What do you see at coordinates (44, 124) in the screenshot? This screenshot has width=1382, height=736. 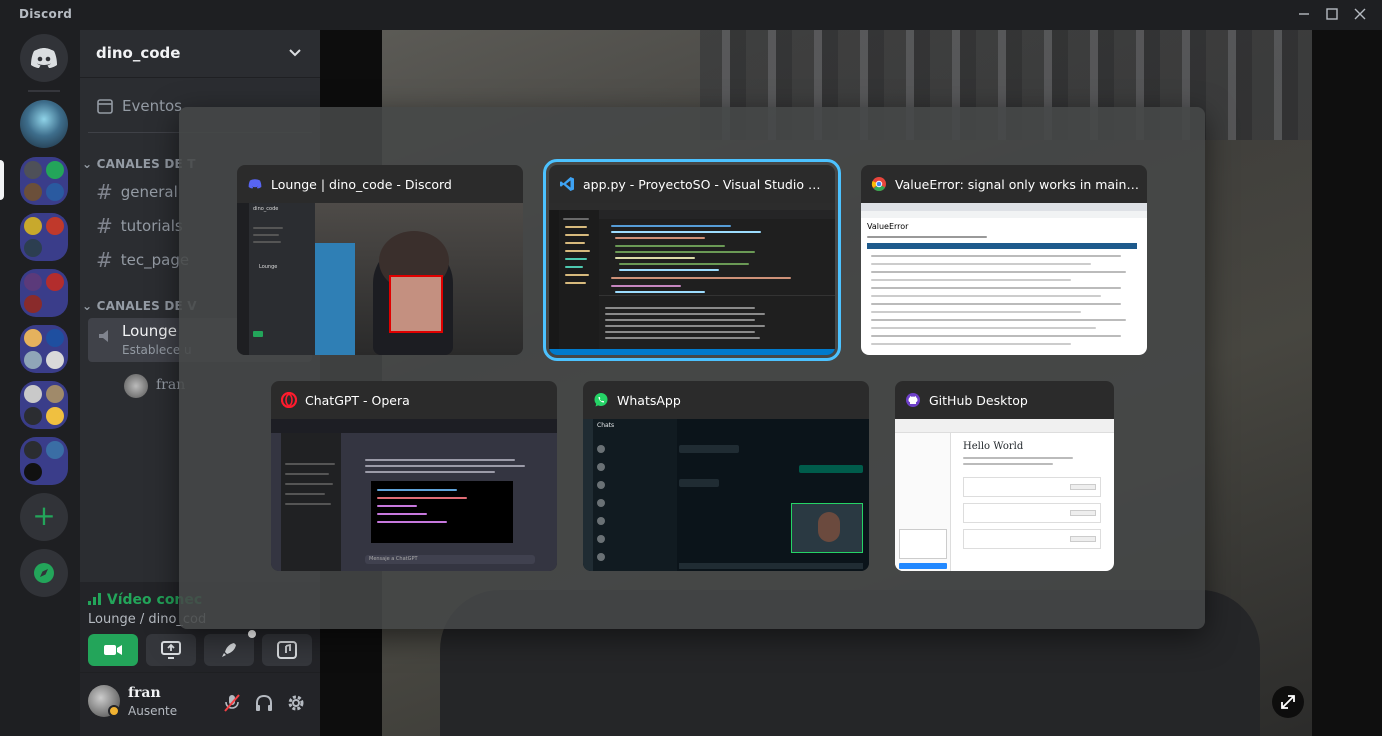 I see `server-icon-avatar` at bounding box center [44, 124].